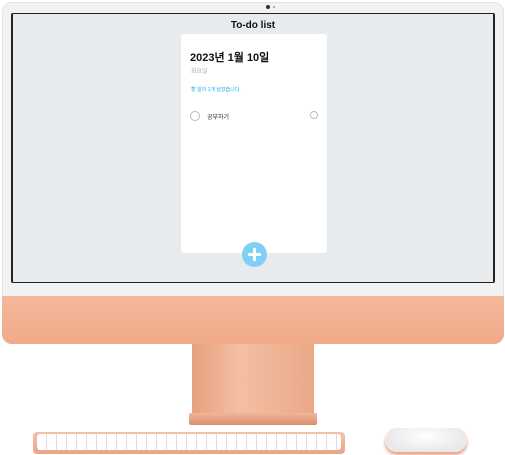 The height and width of the screenshot is (455, 505). What do you see at coordinates (254, 143) in the screenshot?
I see `todo-card: 2023년 1월 10일 화요일 할 일이 1개 남았습니다. 공부하기` at bounding box center [254, 143].